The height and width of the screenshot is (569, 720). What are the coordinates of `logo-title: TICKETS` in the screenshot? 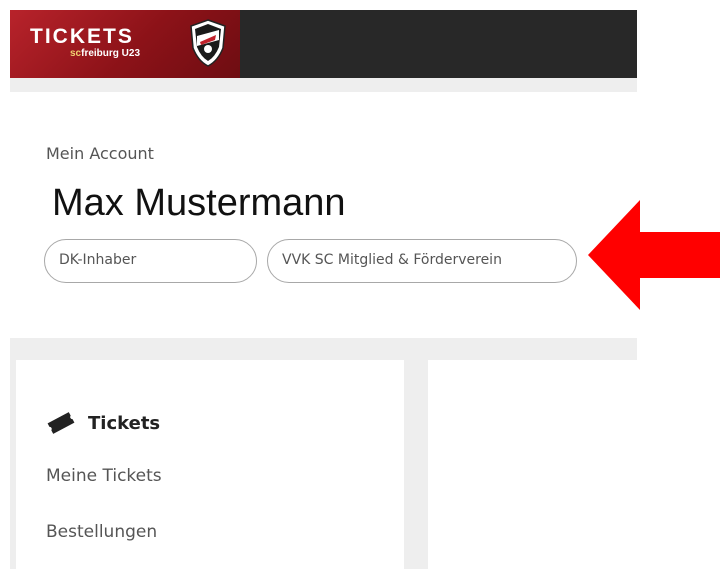 It's located at (82, 36).